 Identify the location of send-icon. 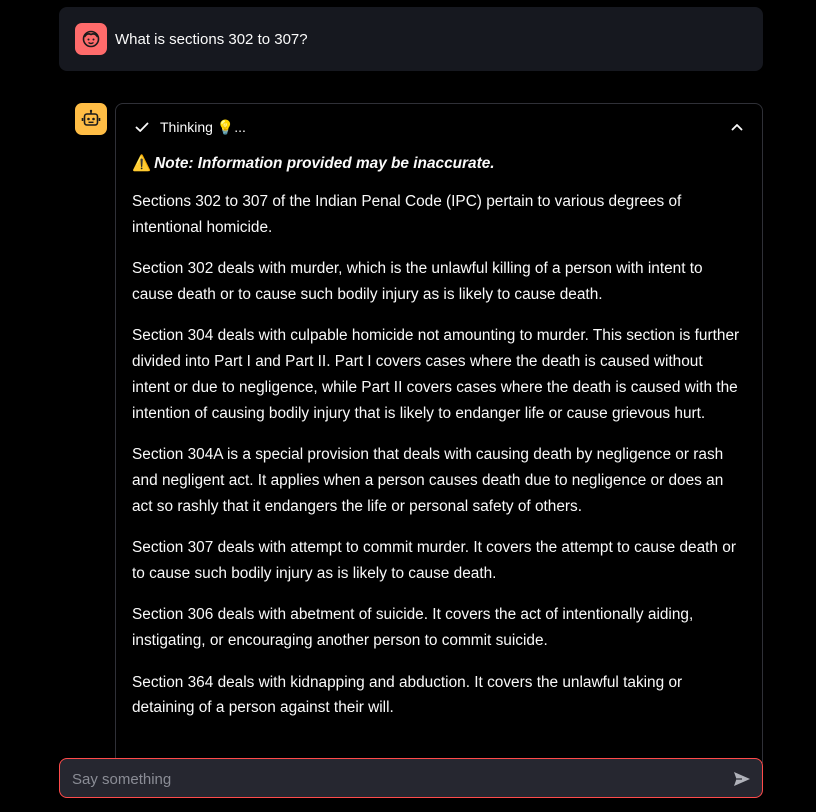
(742, 779).